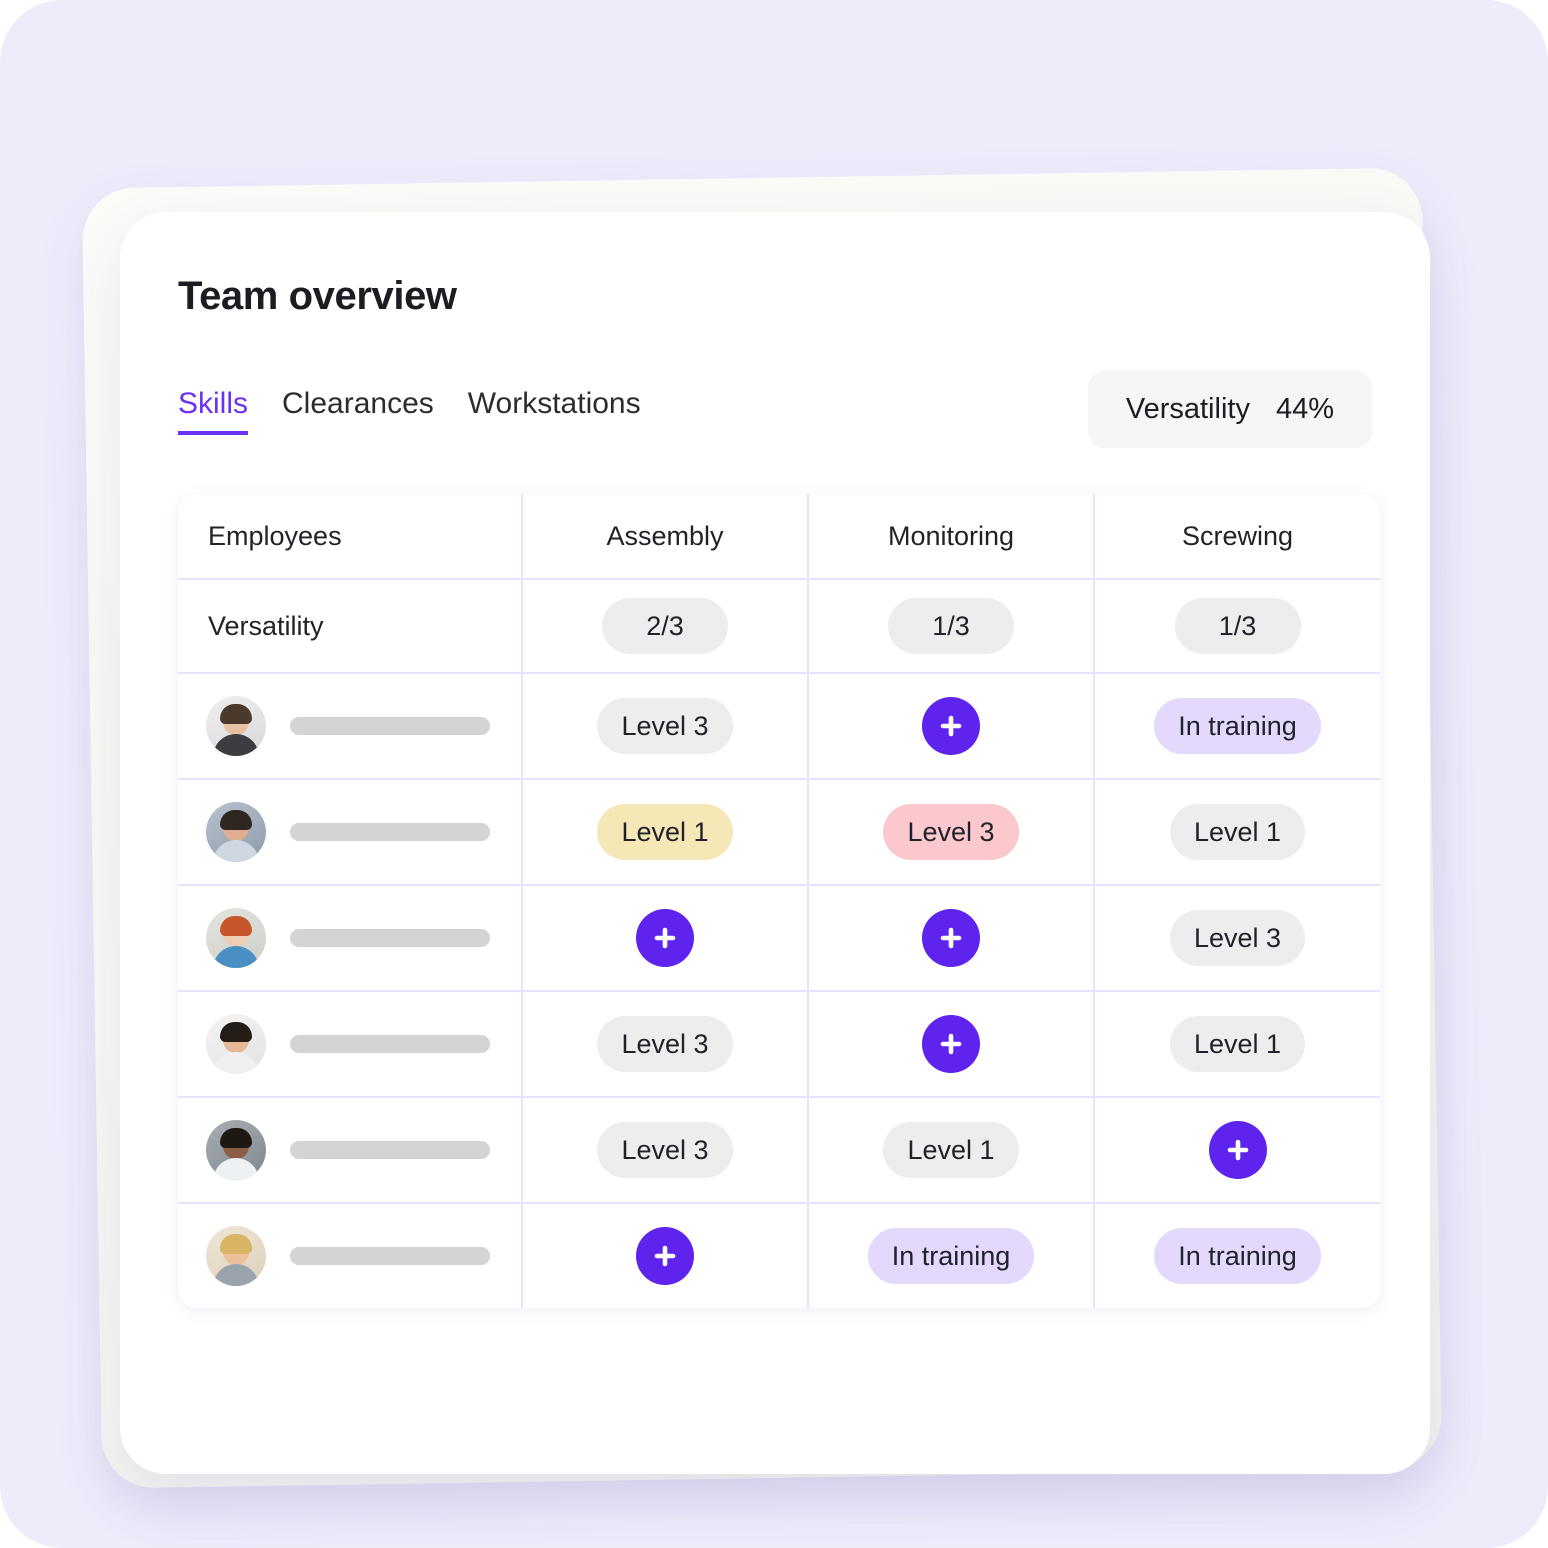 The image size is (1548, 1548). I want to click on skill-cell-monitoring: Level 1, so click(951, 1150).